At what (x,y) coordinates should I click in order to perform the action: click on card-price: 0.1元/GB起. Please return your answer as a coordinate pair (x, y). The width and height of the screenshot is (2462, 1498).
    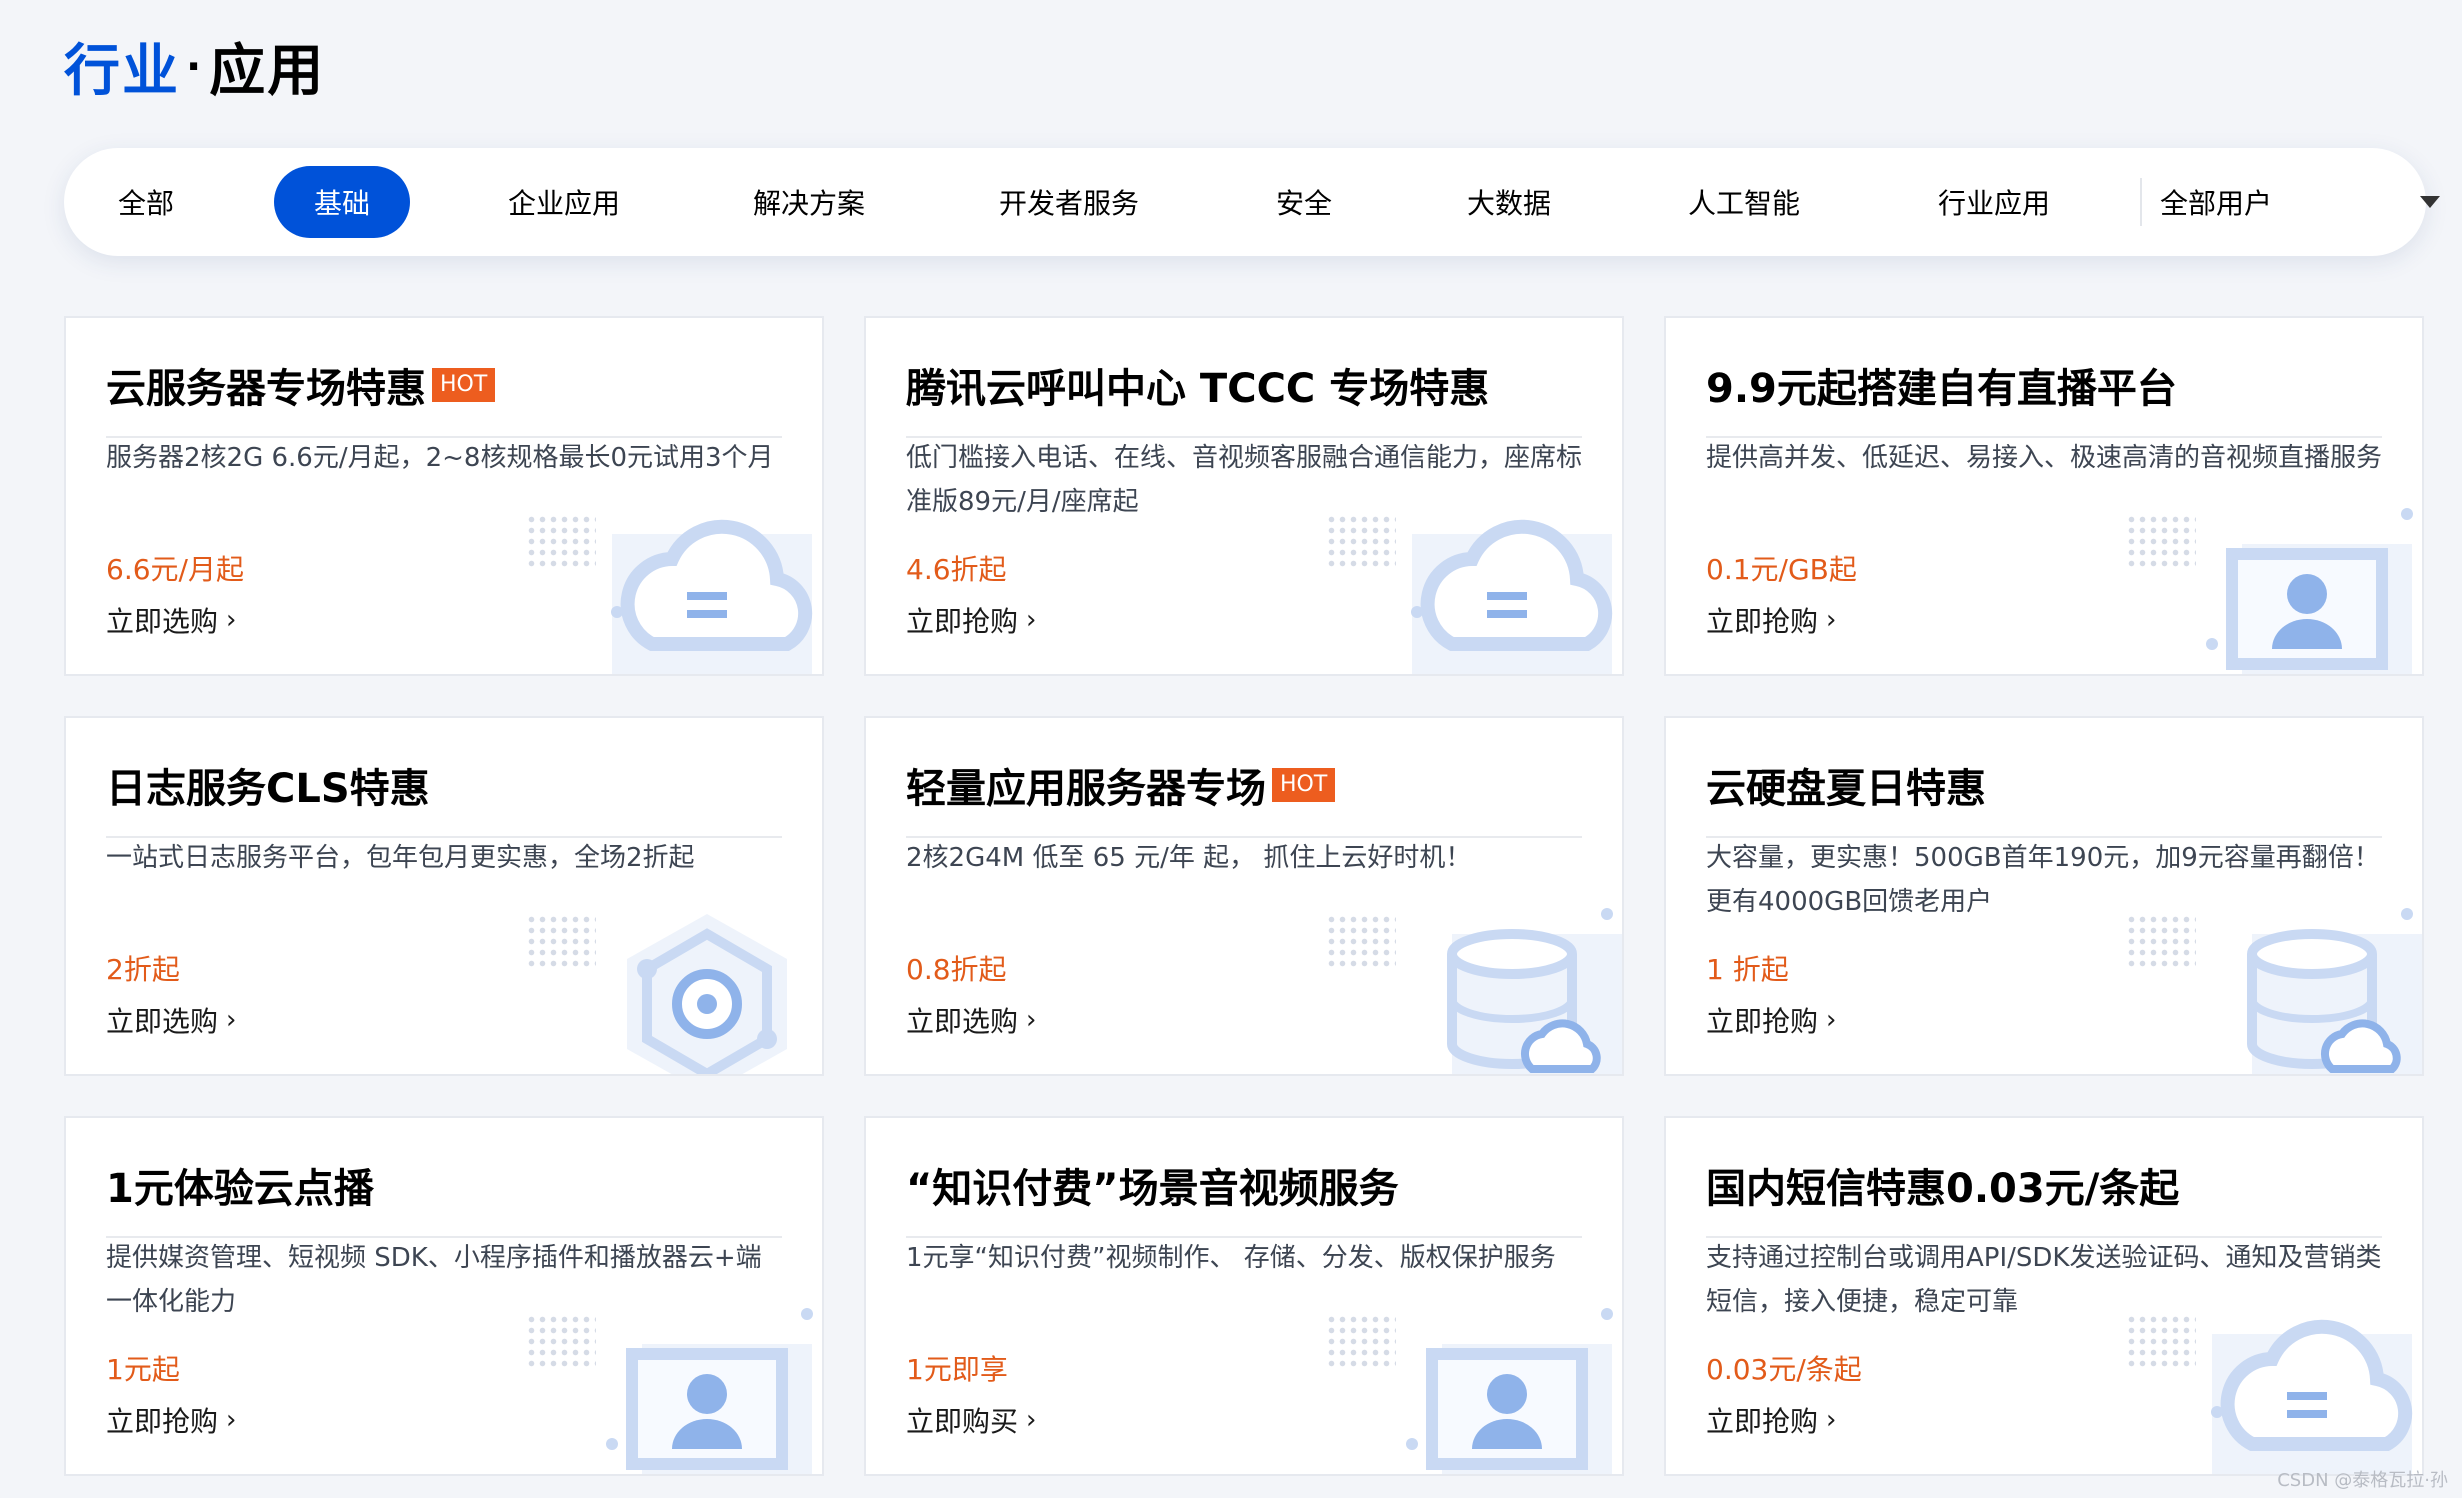
    Looking at the image, I should click on (1781, 569).